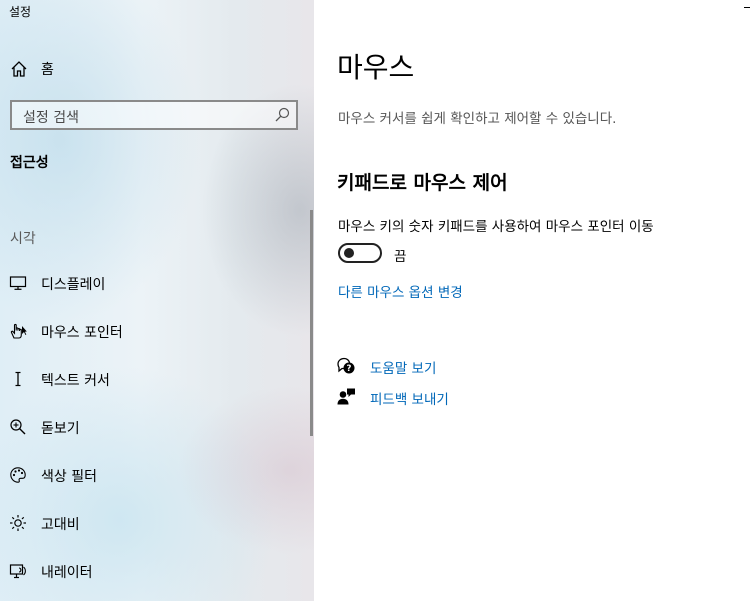 The width and height of the screenshot is (753, 601). I want to click on narrator-icon, so click(17, 571).